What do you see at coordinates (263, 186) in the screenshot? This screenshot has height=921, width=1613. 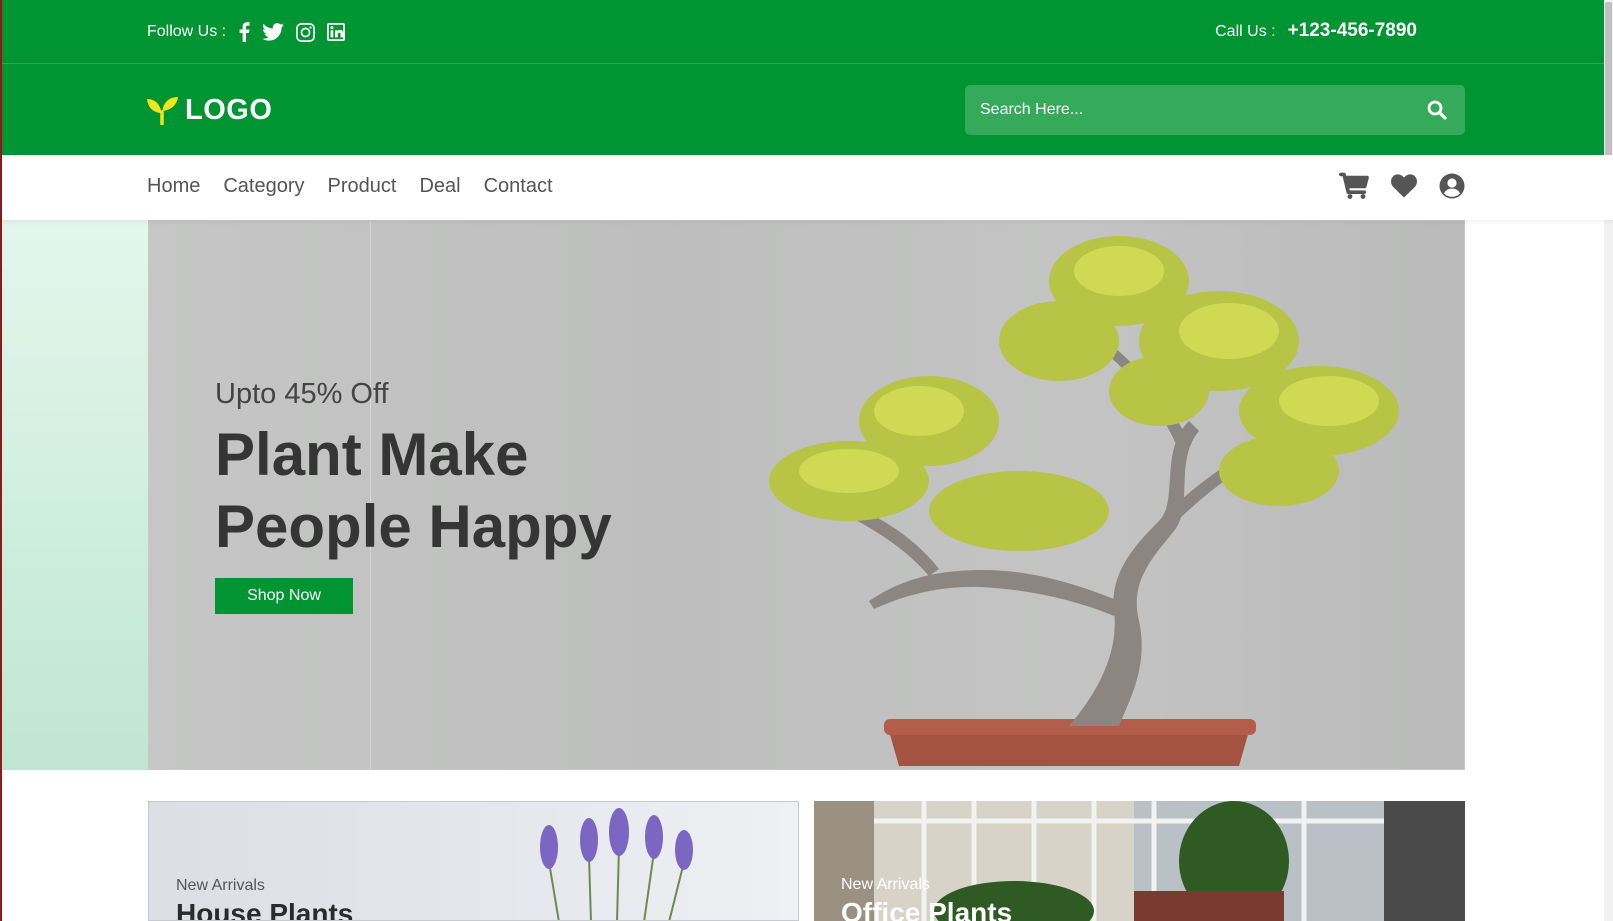 I see `nav-link-category: Category` at bounding box center [263, 186].